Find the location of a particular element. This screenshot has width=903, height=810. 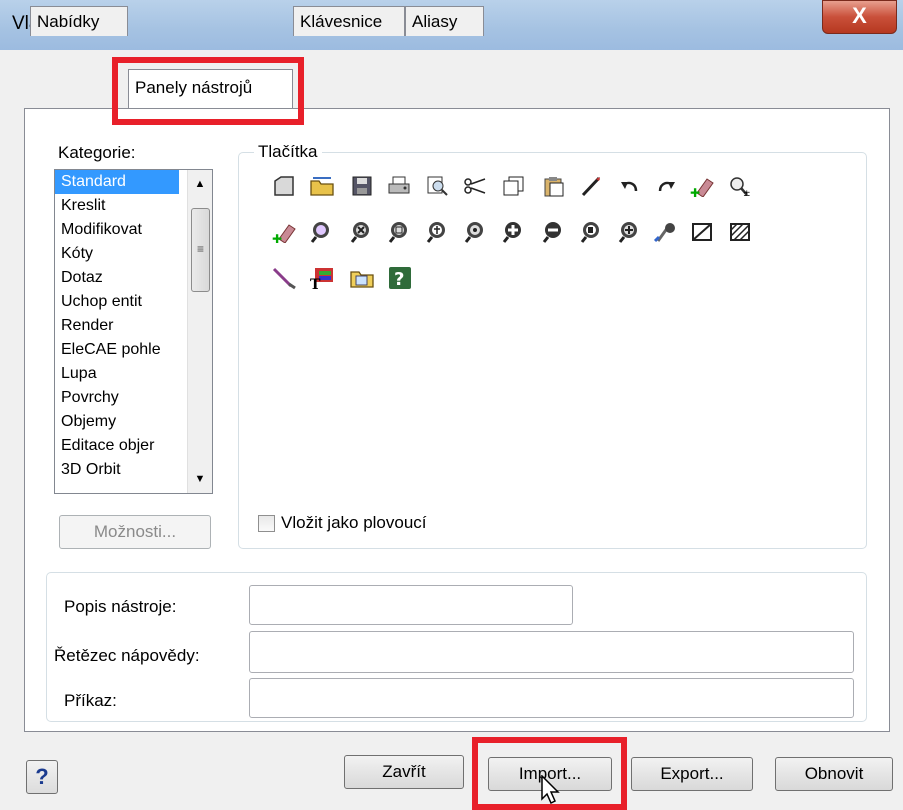

match-properties-icon is located at coordinates (592, 186).